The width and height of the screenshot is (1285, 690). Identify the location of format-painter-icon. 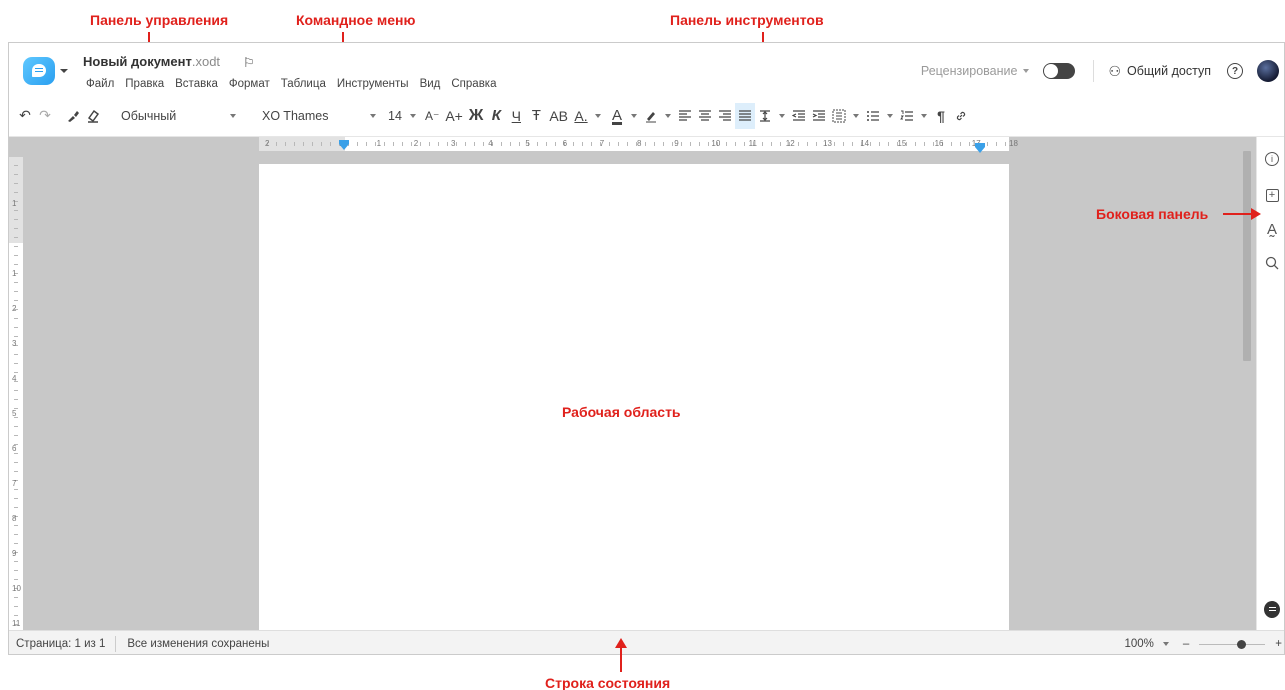
(73, 116).